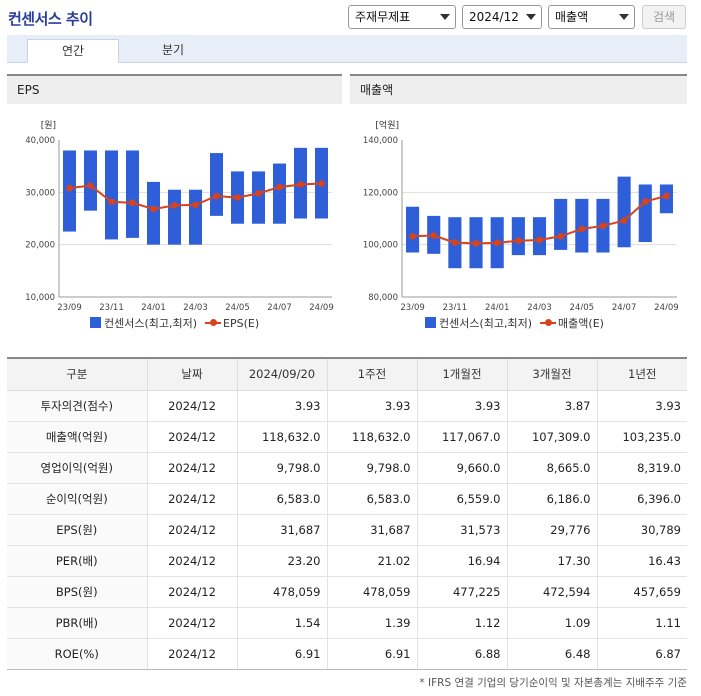 The height and width of the screenshot is (696, 701). What do you see at coordinates (514, 323) in the screenshot?
I see `sales-chart-legend: 컨센서스(최고,최저) 매출액(E)` at bounding box center [514, 323].